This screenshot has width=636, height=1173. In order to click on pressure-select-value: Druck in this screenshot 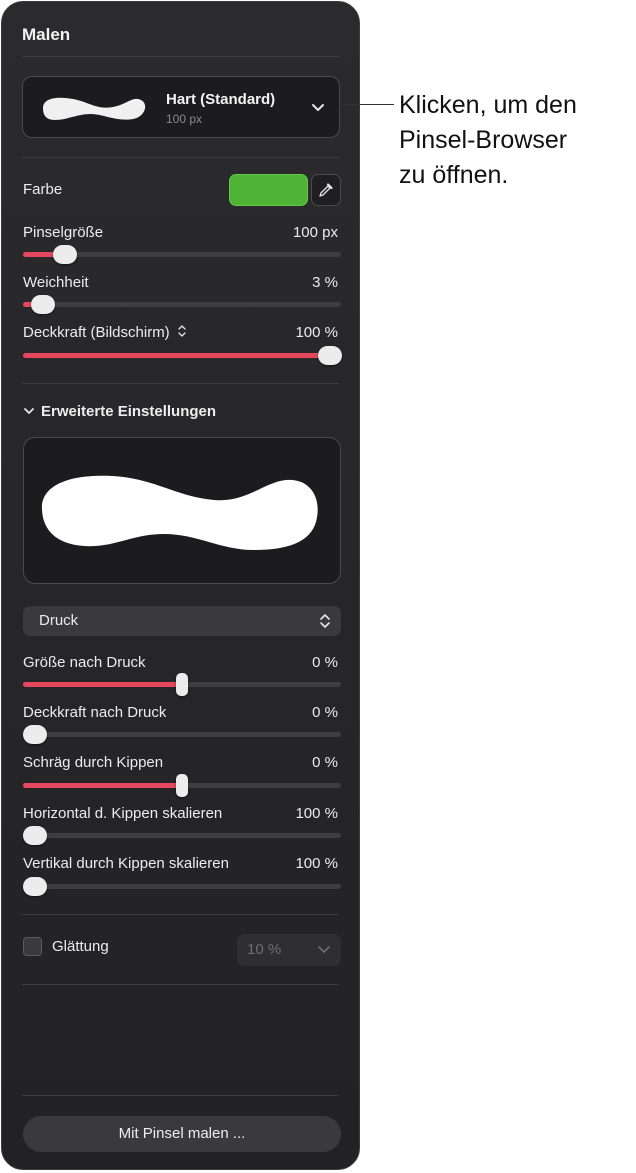, I will do `click(59, 620)`.